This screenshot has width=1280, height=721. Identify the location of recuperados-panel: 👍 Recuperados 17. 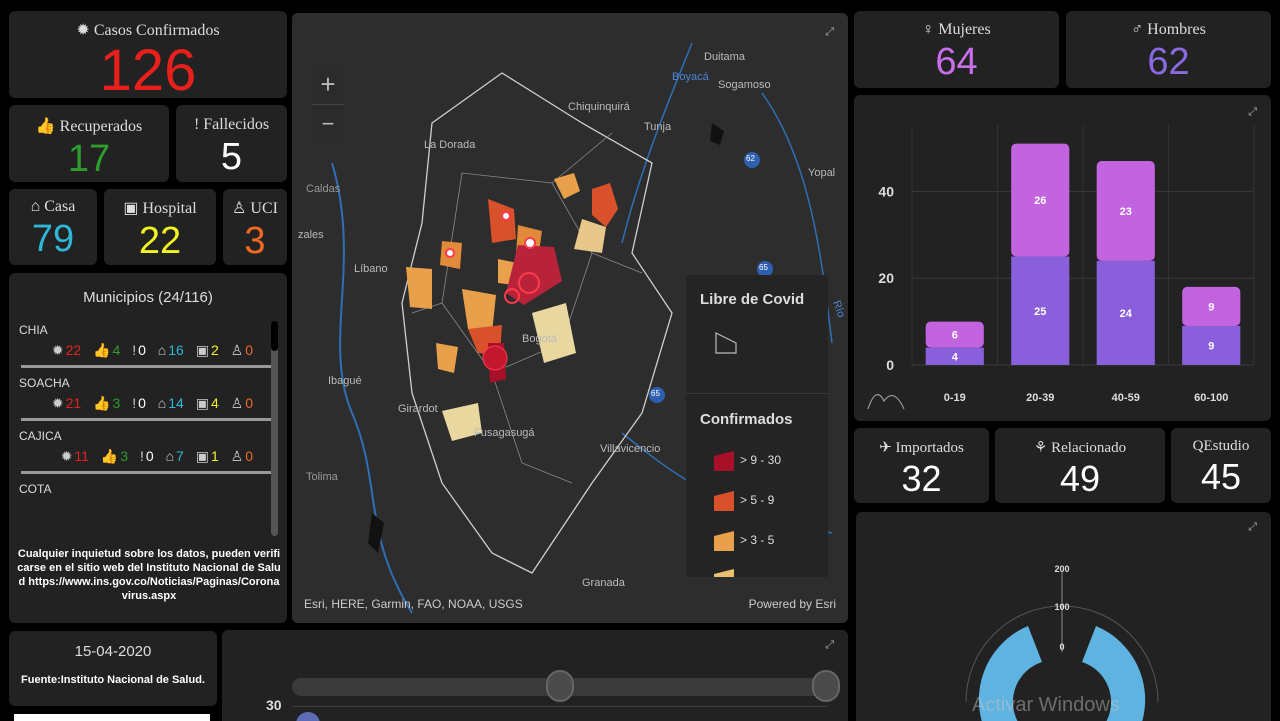
(89, 143).